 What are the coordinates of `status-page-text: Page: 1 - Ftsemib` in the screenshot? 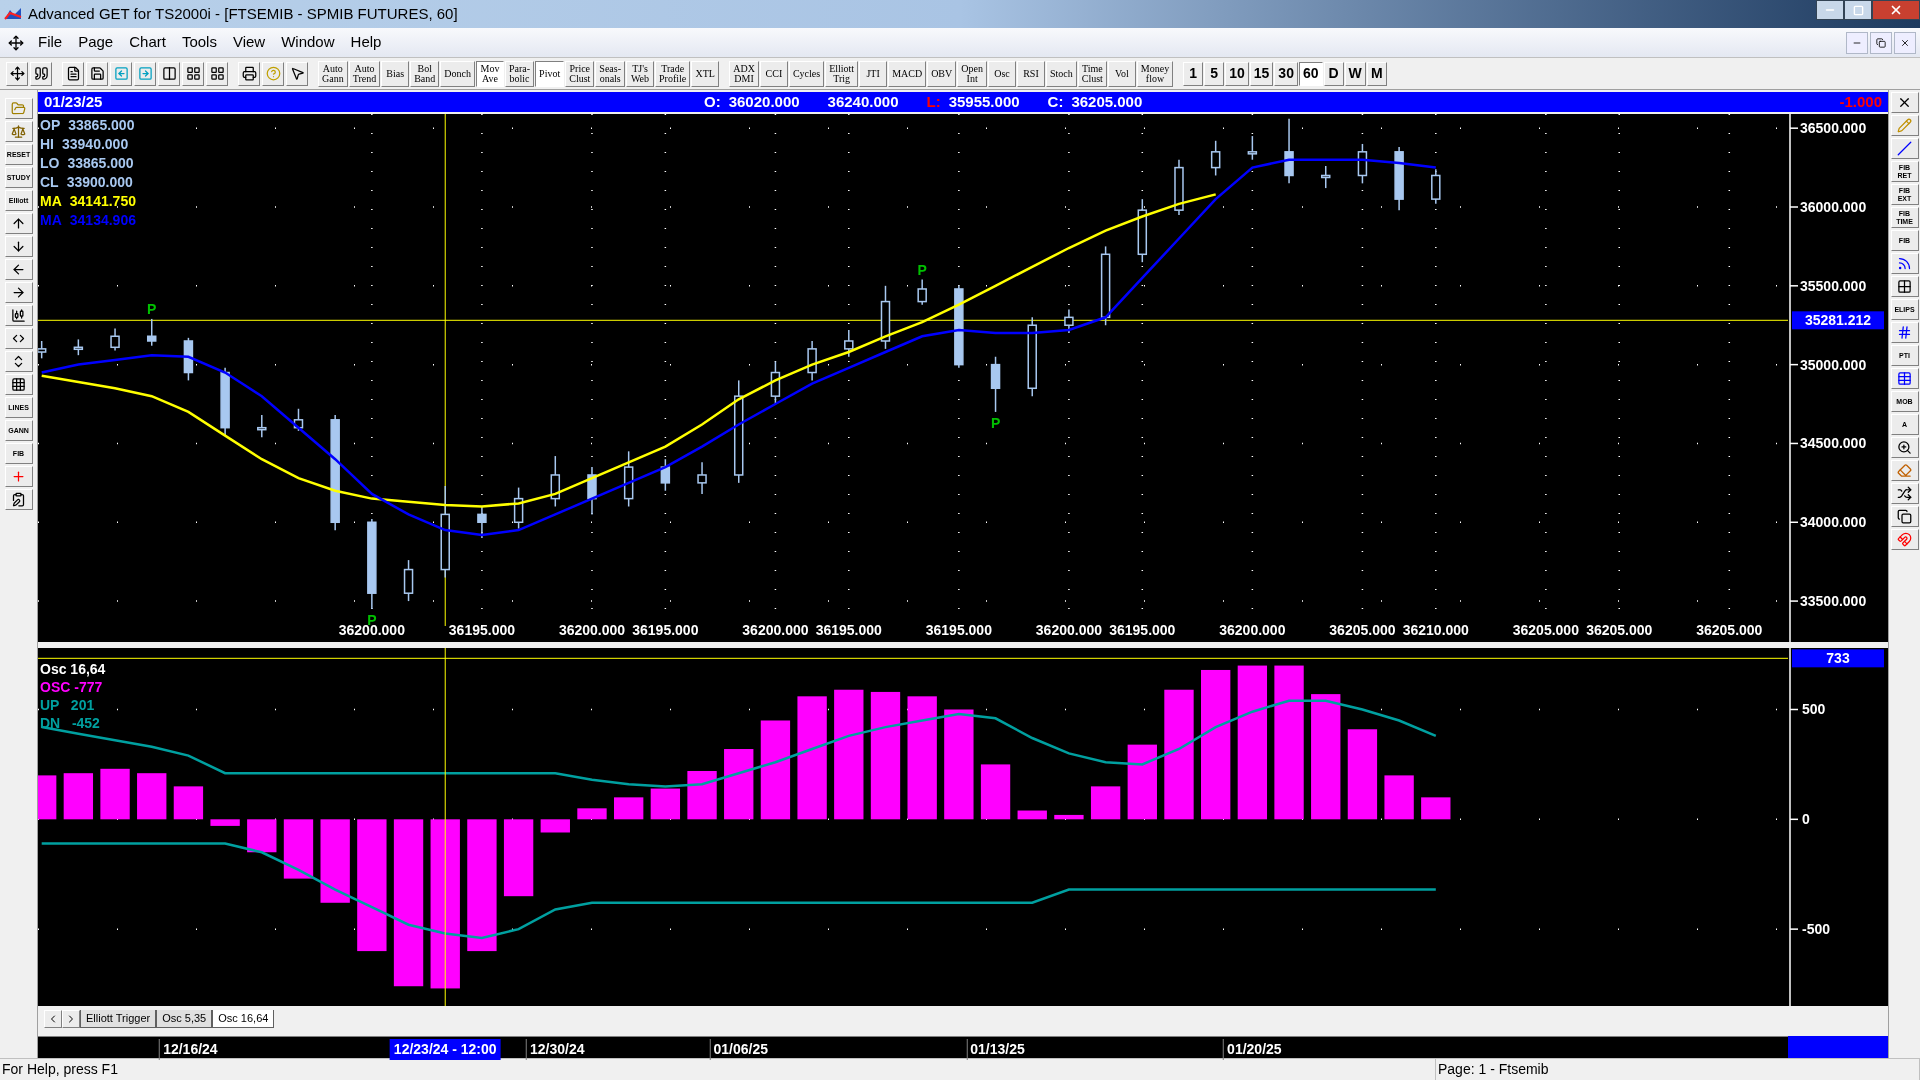 It's located at (1677, 1069).